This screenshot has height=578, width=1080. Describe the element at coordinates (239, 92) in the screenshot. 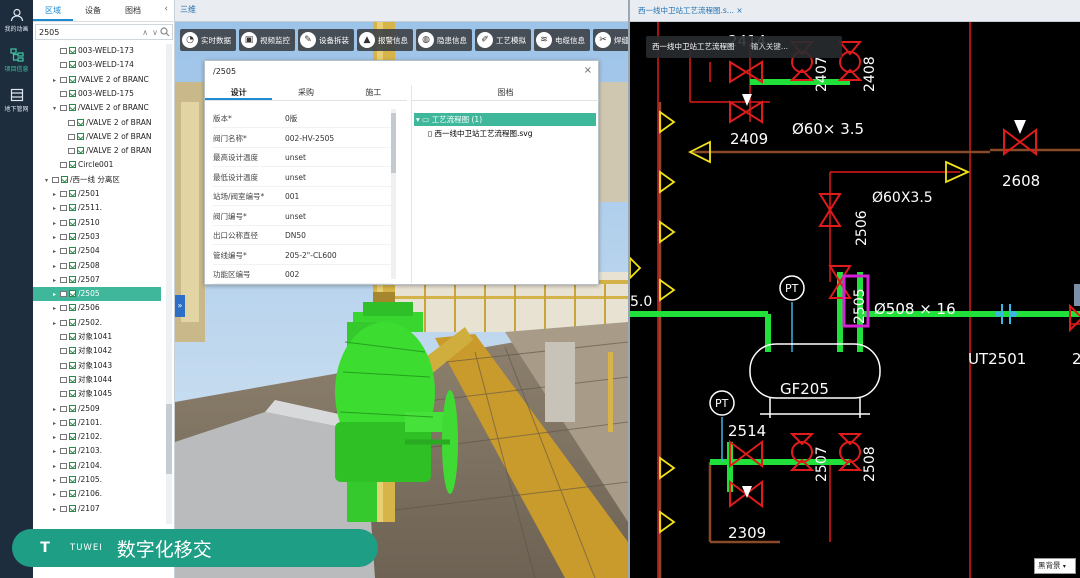

I see `tab-design: 设计` at that location.